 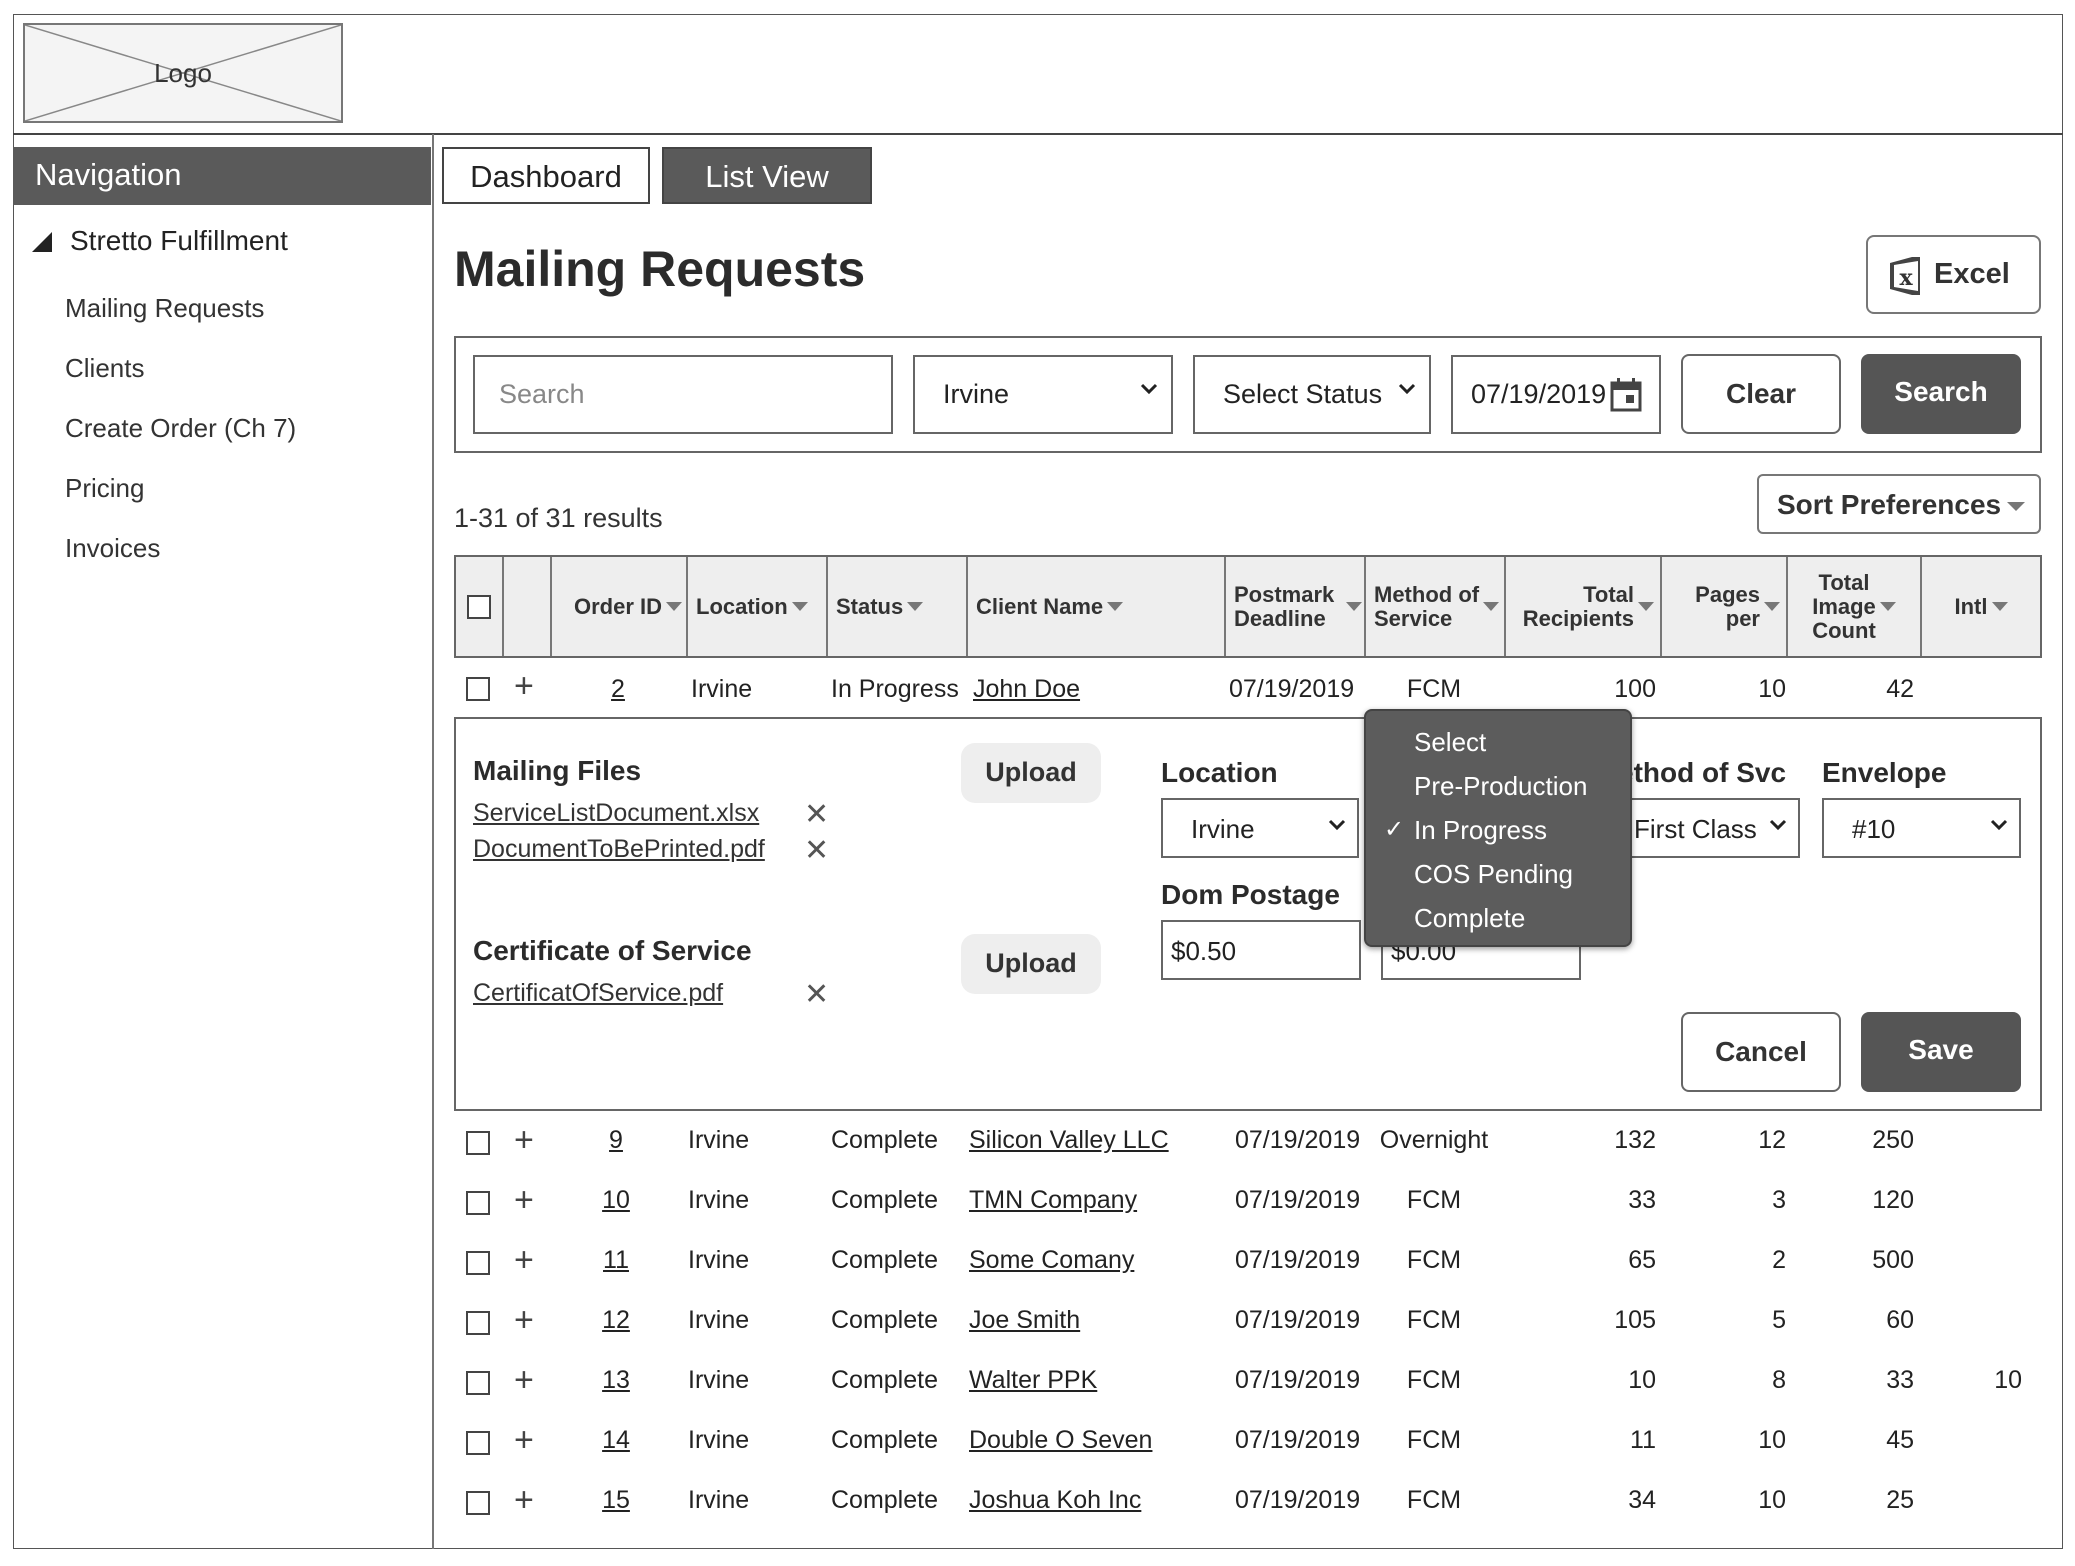 What do you see at coordinates (1051, 1260) in the screenshot?
I see `client-name-link: Some Comany` at bounding box center [1051, 1260].